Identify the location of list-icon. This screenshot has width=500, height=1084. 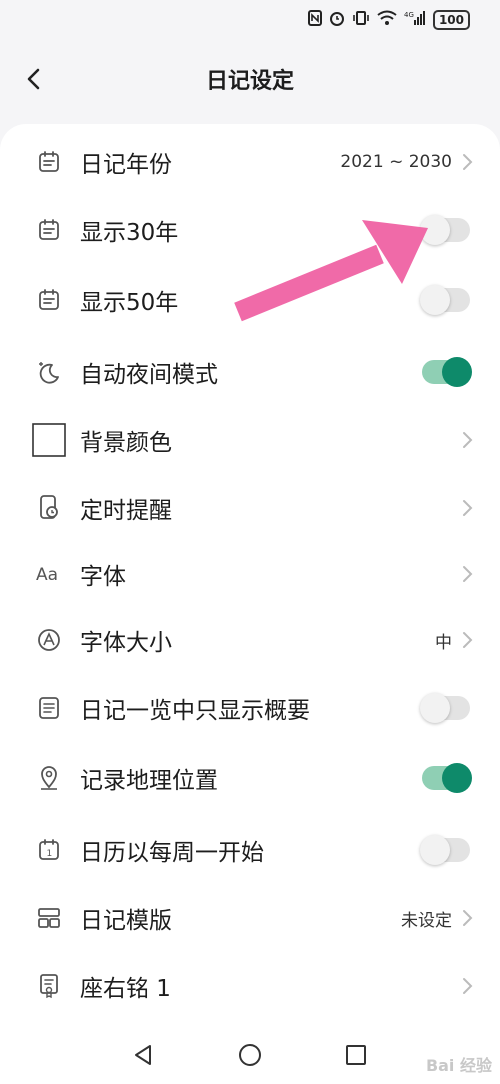
(49, 708).